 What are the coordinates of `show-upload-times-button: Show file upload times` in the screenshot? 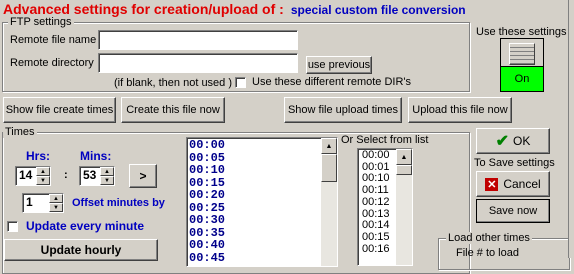 It's located at (343, 110).